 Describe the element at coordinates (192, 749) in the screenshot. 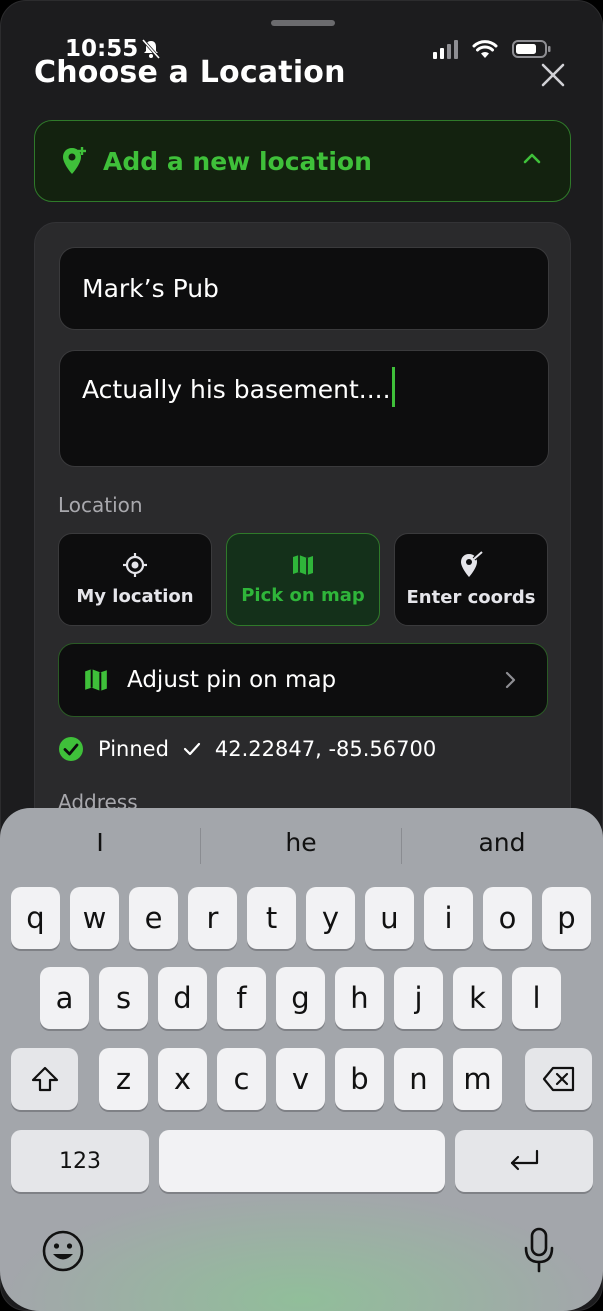

I see `checkmark-icon` at that location.